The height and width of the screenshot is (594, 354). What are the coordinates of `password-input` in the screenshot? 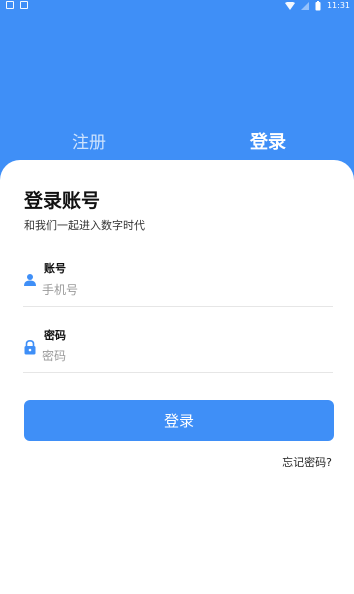 It's located at (187, 356).